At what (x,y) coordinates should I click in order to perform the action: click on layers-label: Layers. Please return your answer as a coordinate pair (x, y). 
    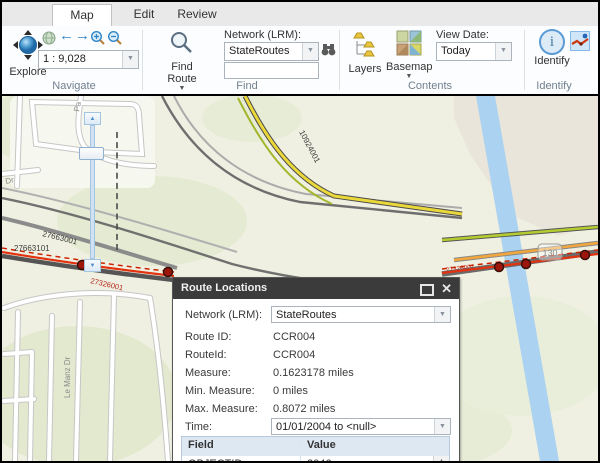
    Looking at the image, I should click on (365, 69).